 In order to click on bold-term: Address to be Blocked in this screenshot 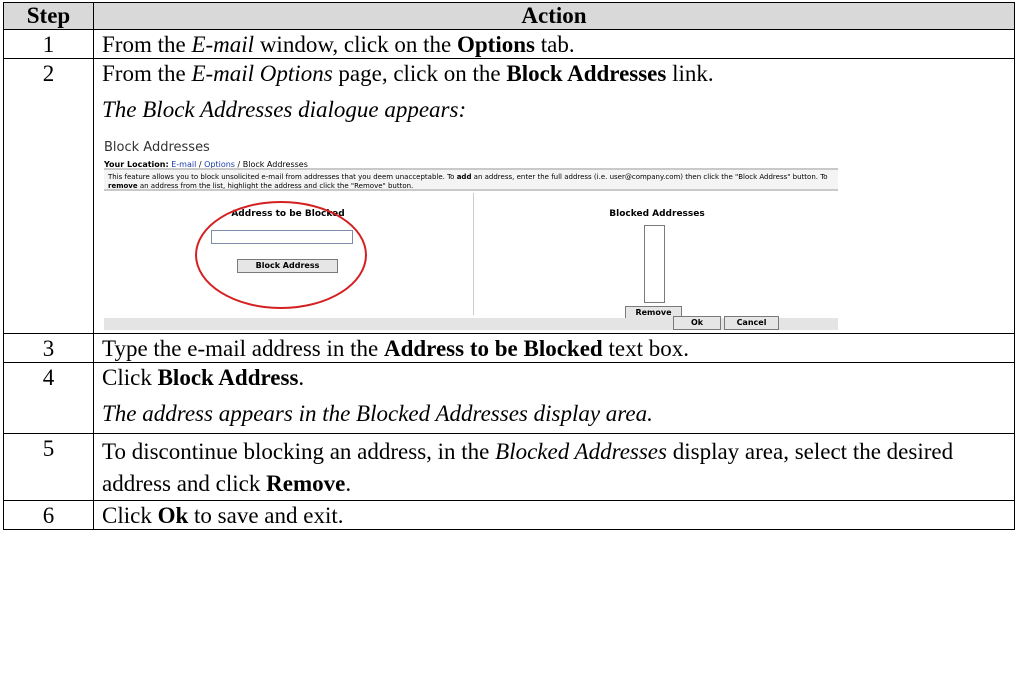, I will do `click(493, 348)`.